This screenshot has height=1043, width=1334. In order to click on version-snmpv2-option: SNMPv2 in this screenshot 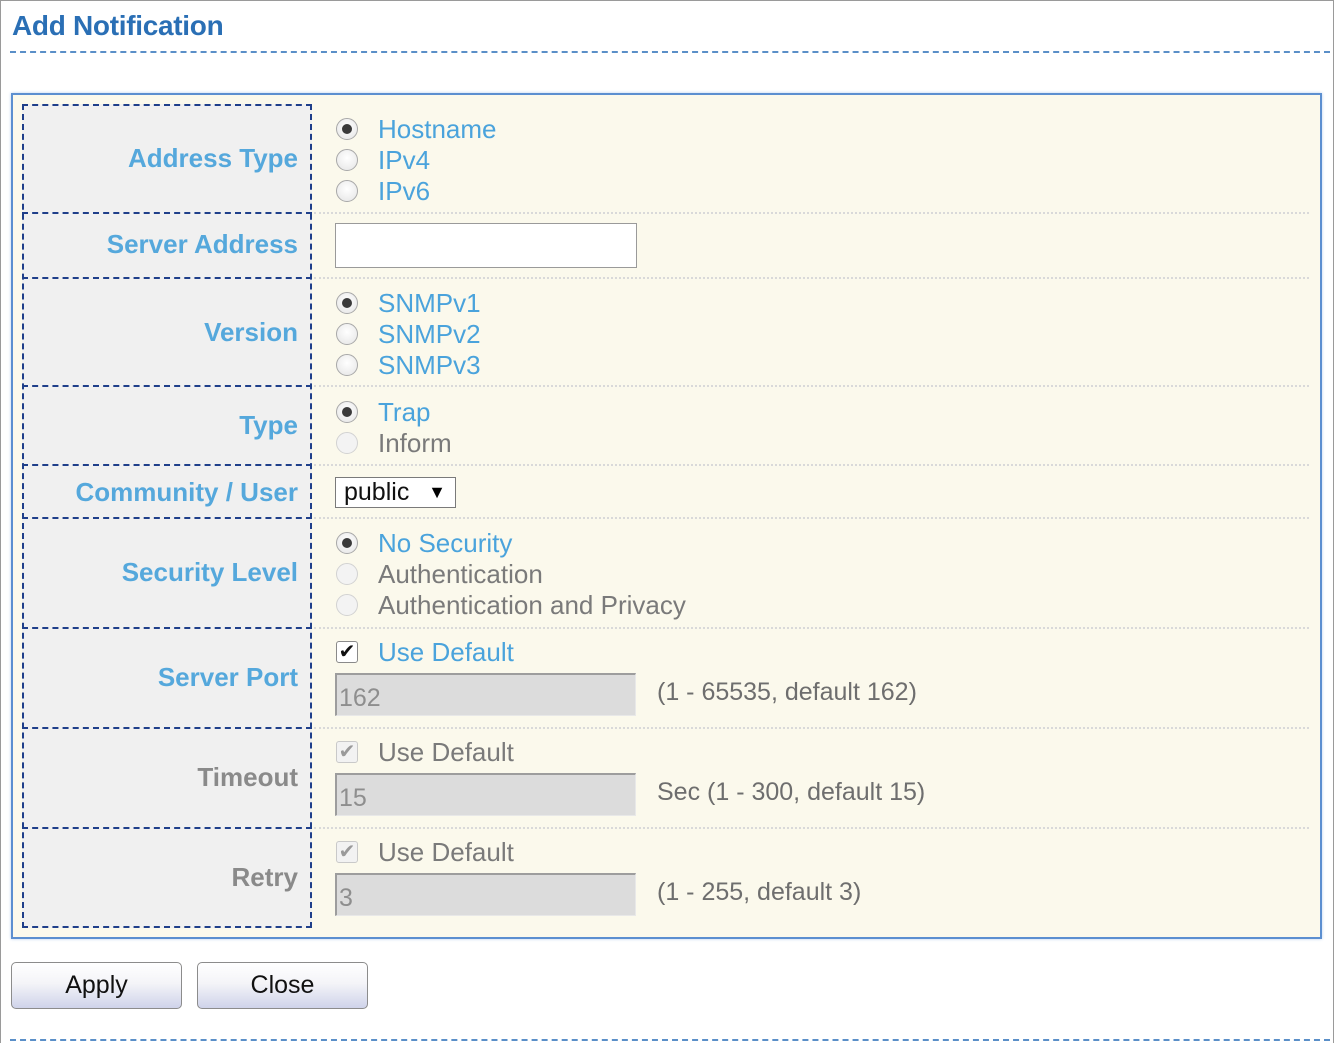, I will do `click(408, 333)`.